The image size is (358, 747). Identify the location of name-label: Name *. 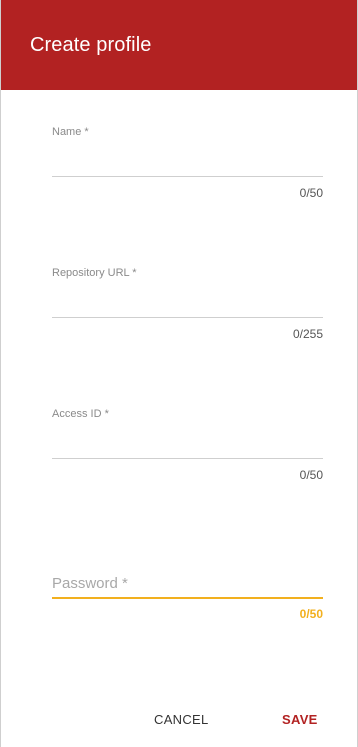
(70, 132).